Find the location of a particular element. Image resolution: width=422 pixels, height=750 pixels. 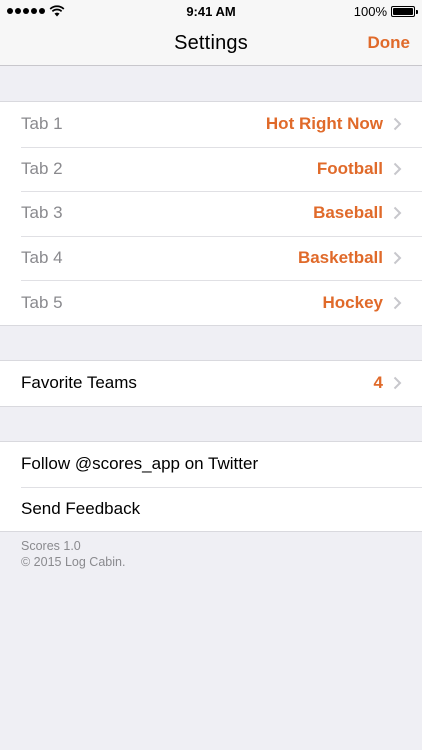

status-right: 100% is located at coordinates (385, 11).